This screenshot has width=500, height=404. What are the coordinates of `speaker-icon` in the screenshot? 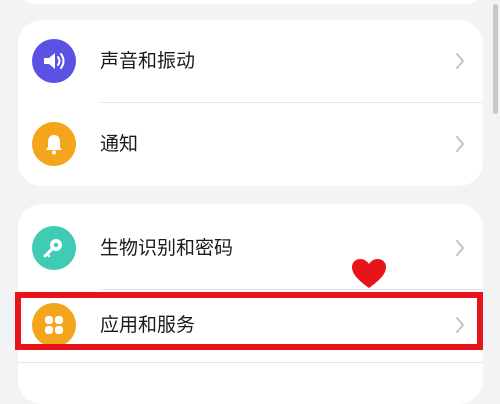 It's located at (54, 61).